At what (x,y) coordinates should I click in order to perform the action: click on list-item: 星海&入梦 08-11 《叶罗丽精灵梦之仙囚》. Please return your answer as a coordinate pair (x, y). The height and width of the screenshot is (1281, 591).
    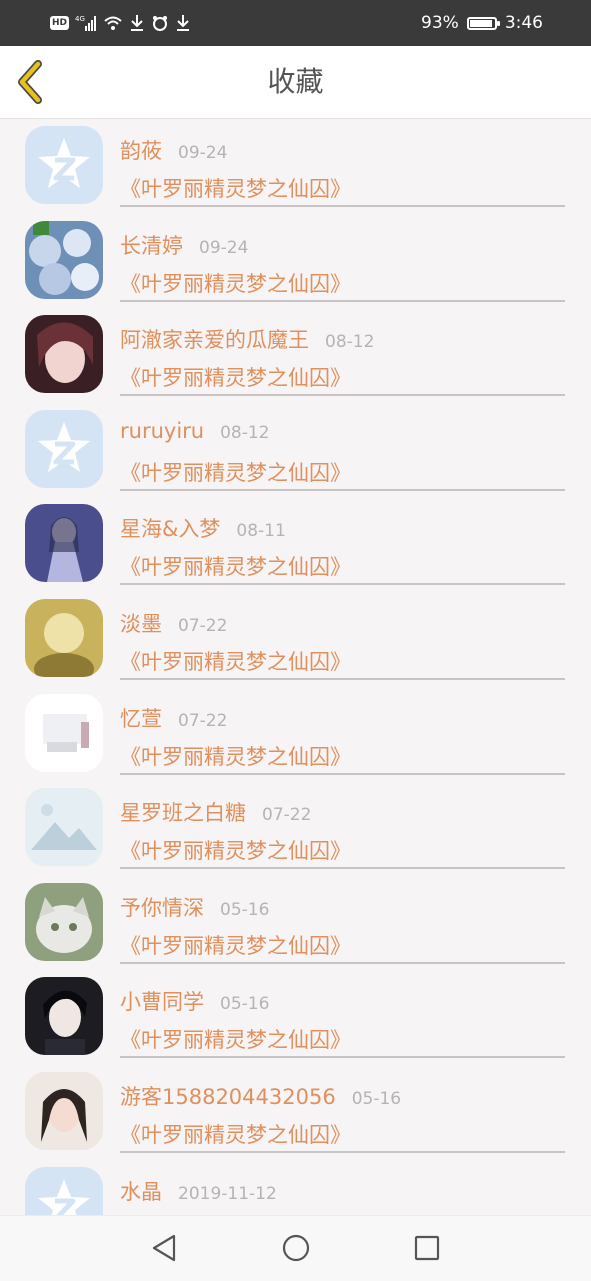
    Looking at the image, I should click on (295, 544).